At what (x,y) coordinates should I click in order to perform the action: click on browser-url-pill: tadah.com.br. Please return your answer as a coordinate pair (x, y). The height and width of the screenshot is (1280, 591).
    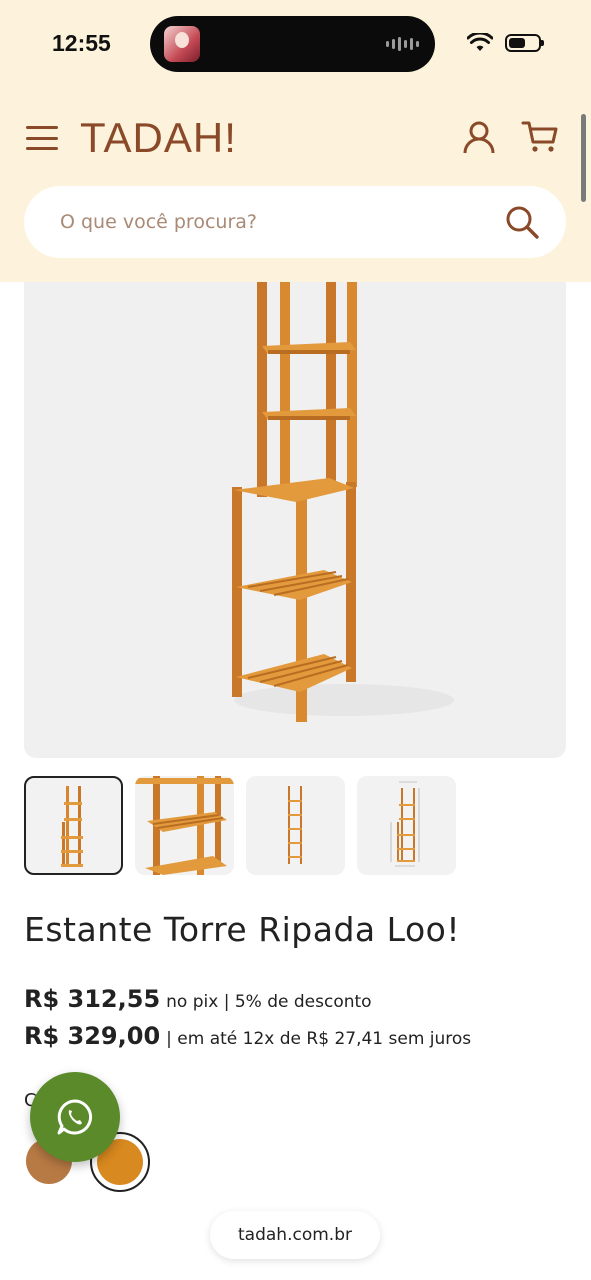
    Looking at the image, I should click on (295, 1235).